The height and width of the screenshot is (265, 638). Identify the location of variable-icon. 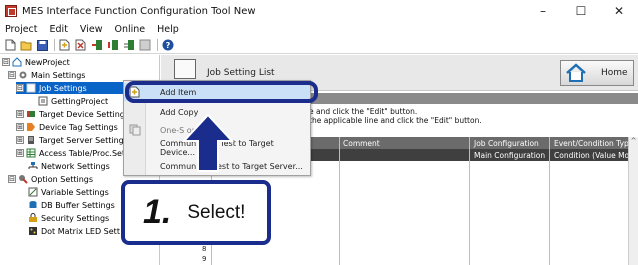
(33, 192).